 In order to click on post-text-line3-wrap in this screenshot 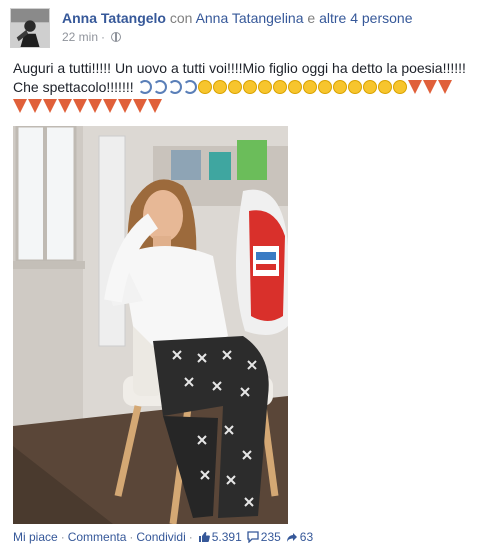, I will do `click(243, 106)`.